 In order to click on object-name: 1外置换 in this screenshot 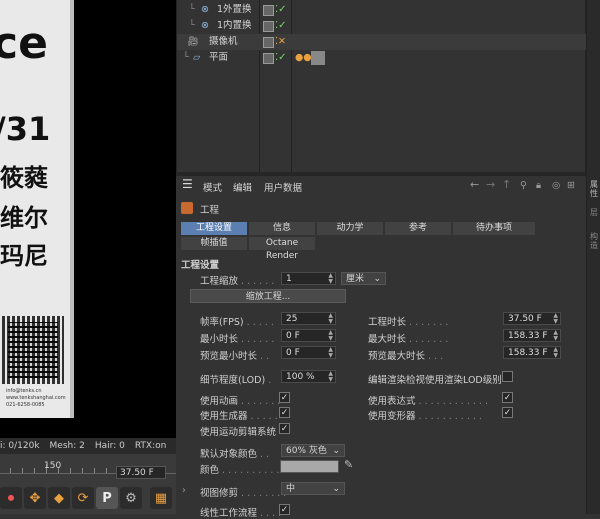, I will do `click(234, 10)`.